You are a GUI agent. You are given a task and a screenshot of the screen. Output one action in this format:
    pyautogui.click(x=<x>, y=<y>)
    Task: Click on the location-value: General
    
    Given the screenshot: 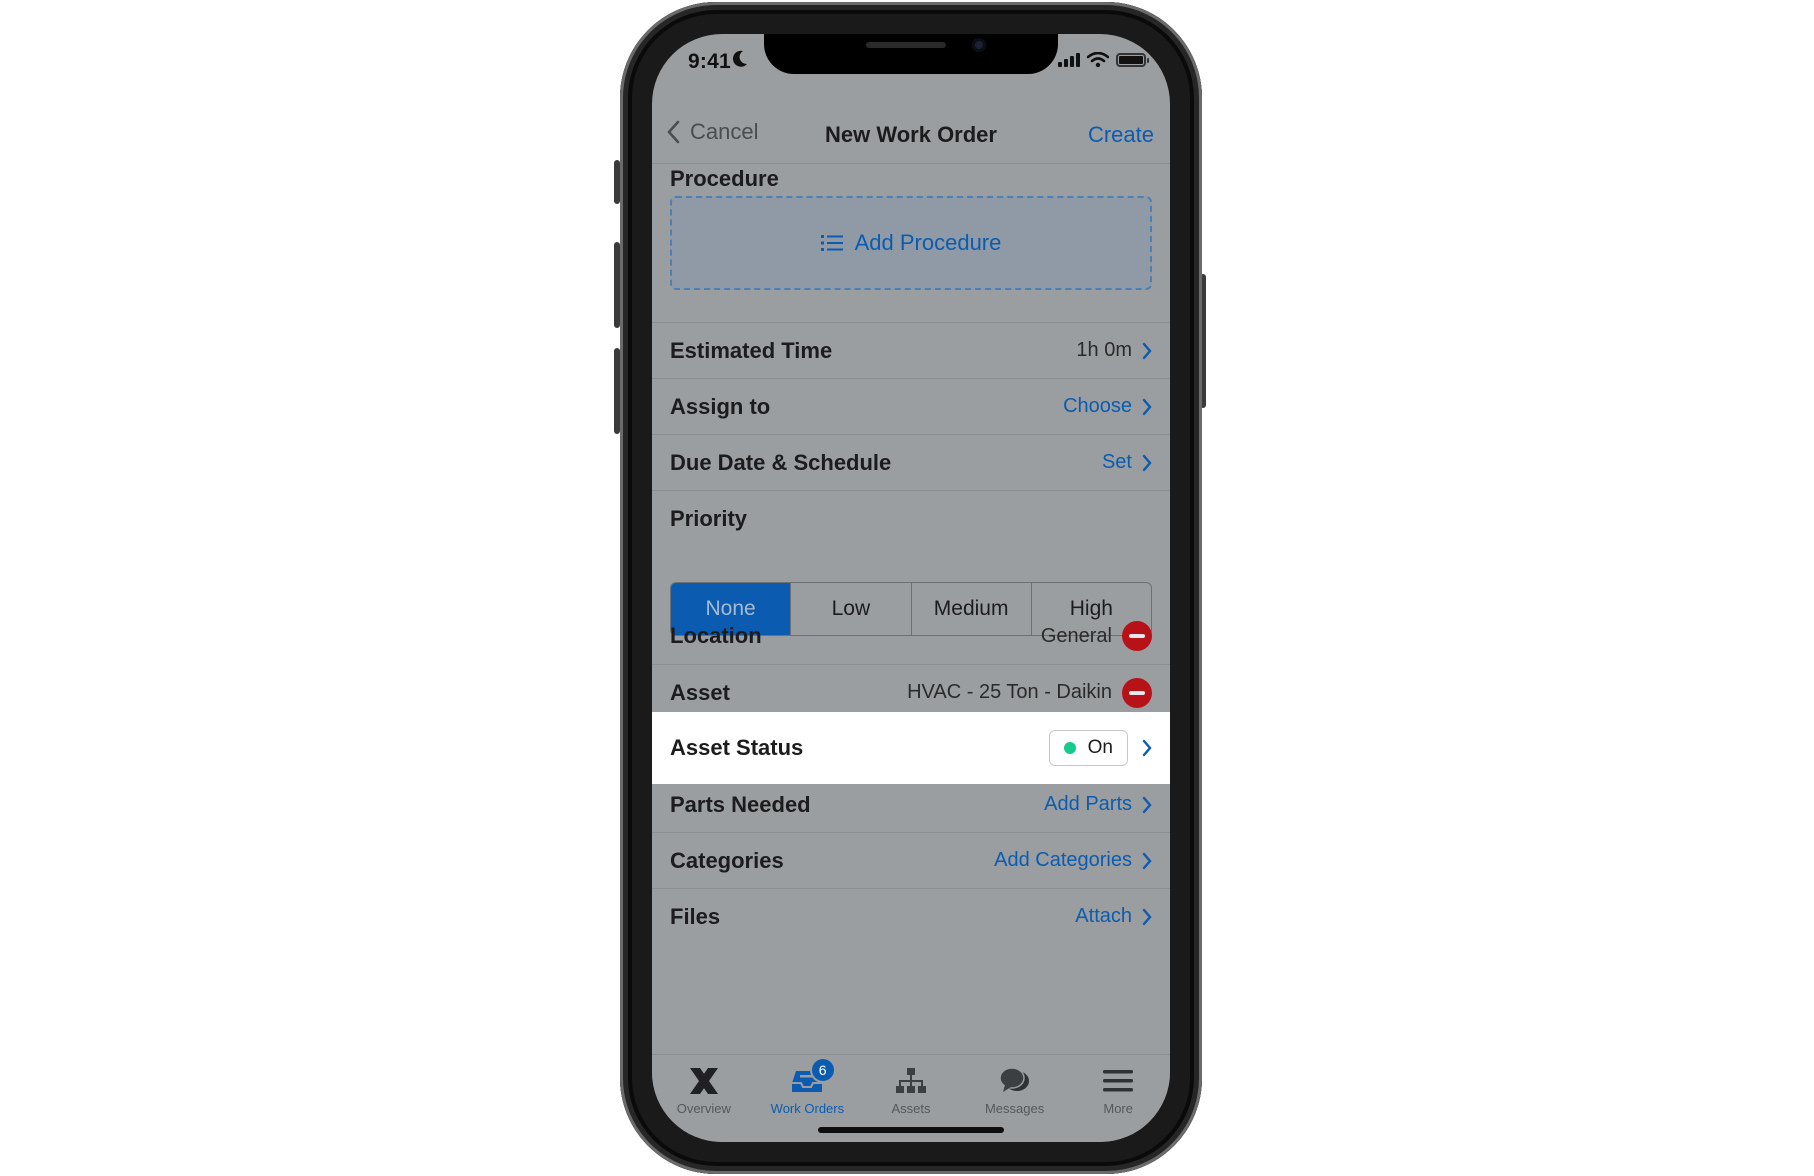 What is the action you would take?
    pyautogui.click(x=1076, y=635)
    